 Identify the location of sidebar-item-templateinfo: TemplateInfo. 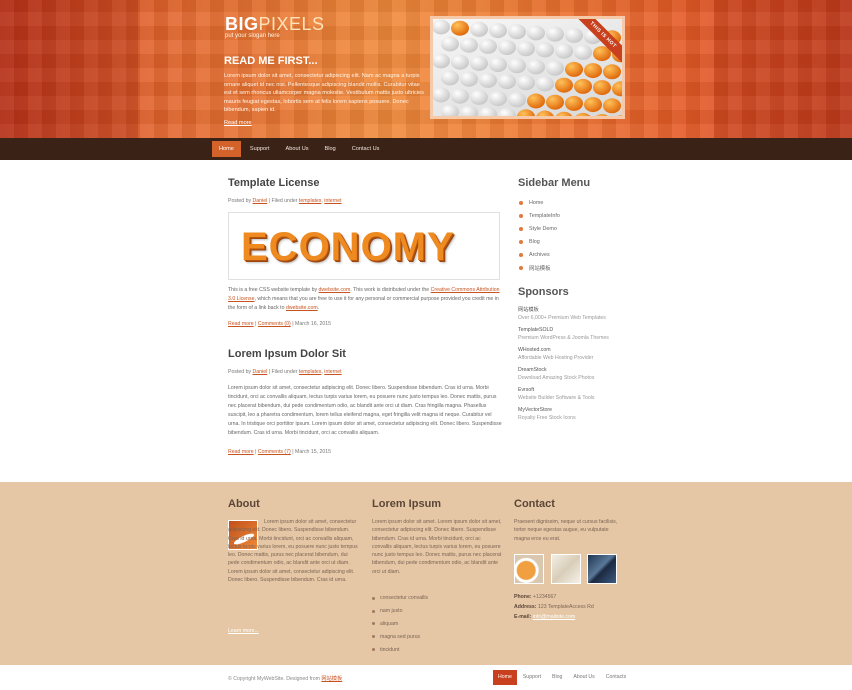
(539, 215).